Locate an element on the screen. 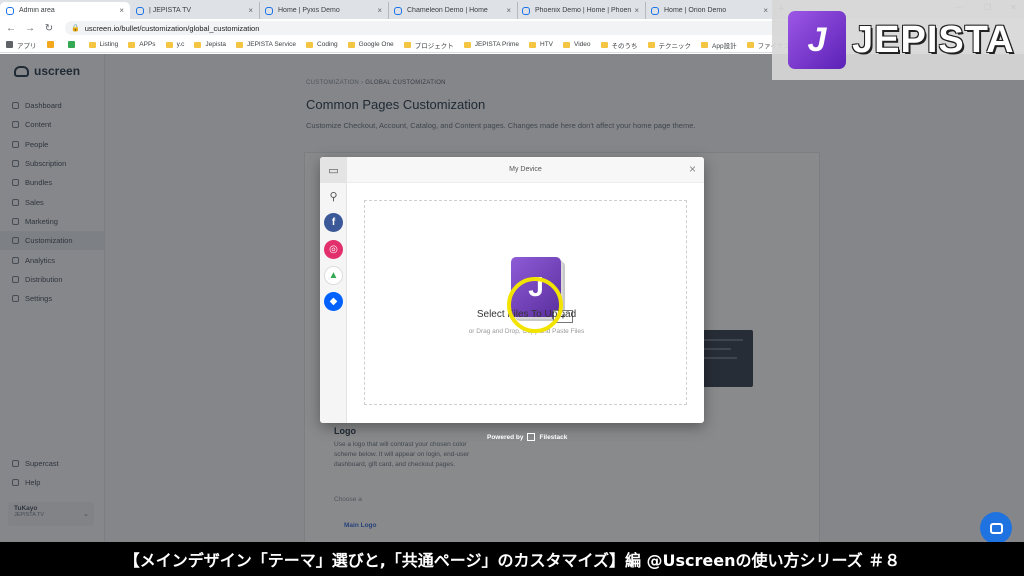  jepista-logo-icon: J is located at coordinates (817, 40).